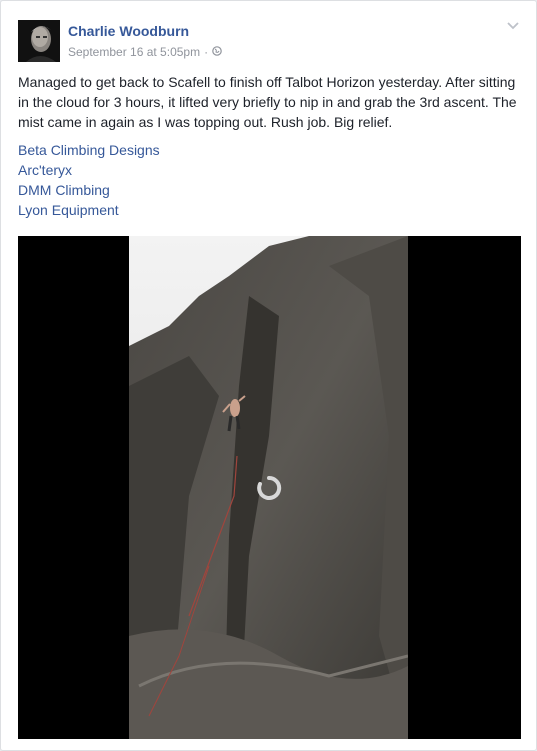 The width and height of the screenshot is (537, 751). Describe the element at coordinates (39, 41) in the screenshot. I see `avatar` at that location.